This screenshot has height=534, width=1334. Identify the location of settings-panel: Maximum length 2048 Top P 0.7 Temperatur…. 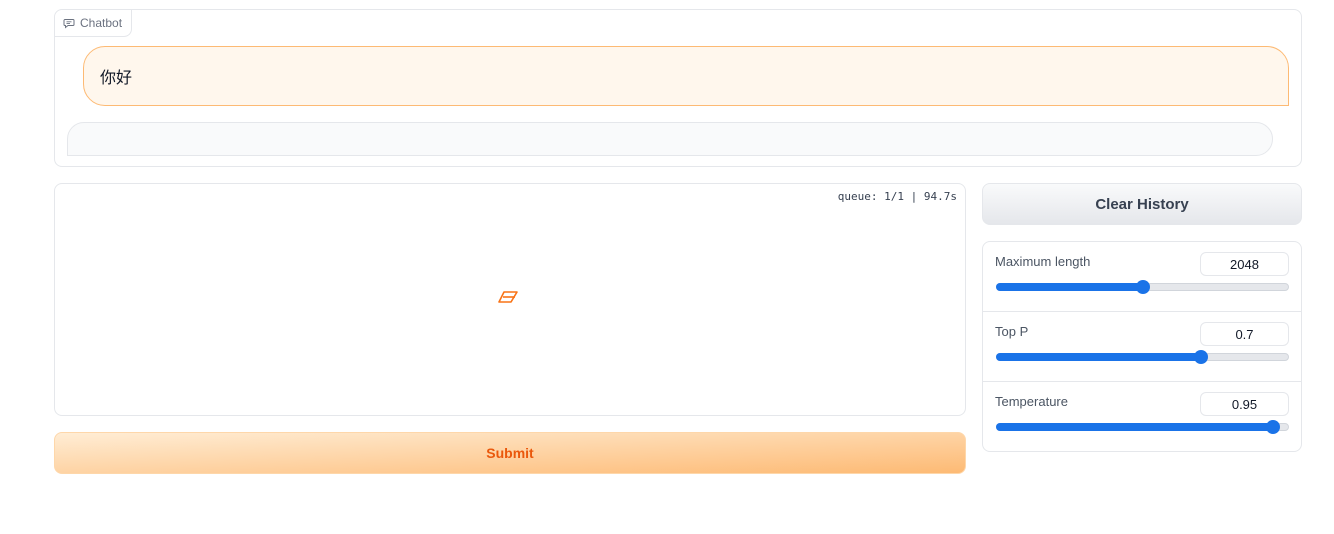
(1142, 346).